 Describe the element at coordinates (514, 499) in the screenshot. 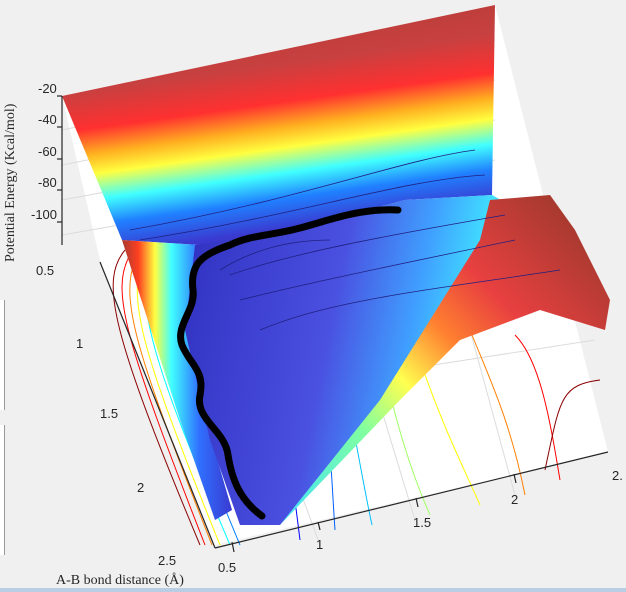

I see `x-tick: 2` at that location.